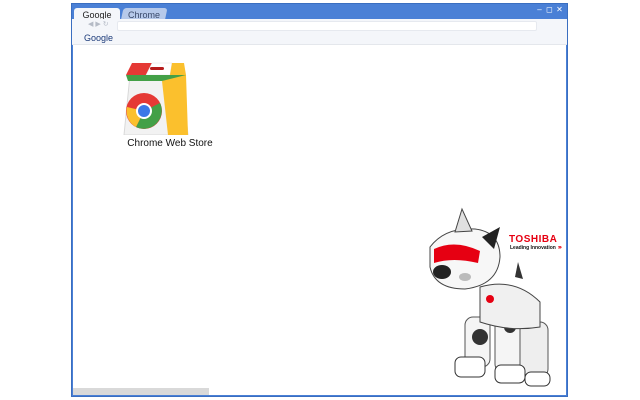 The width and height of the screenshot is (640, 400). Describe the element at coordinates (319, 38) in the screenshot. I see `bookmarks-bar: Google` at that location.